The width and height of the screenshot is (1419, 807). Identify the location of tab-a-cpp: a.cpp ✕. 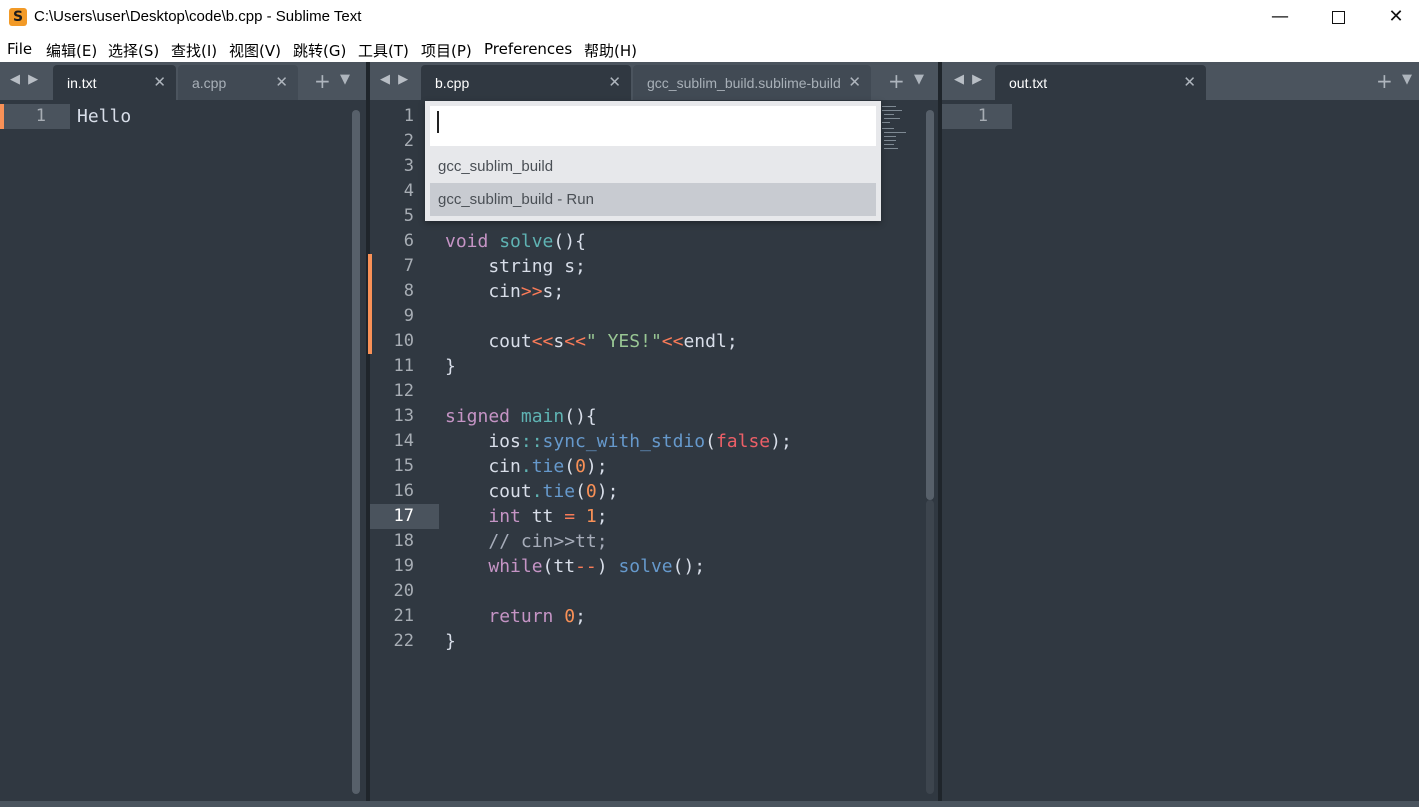
(238, 82).